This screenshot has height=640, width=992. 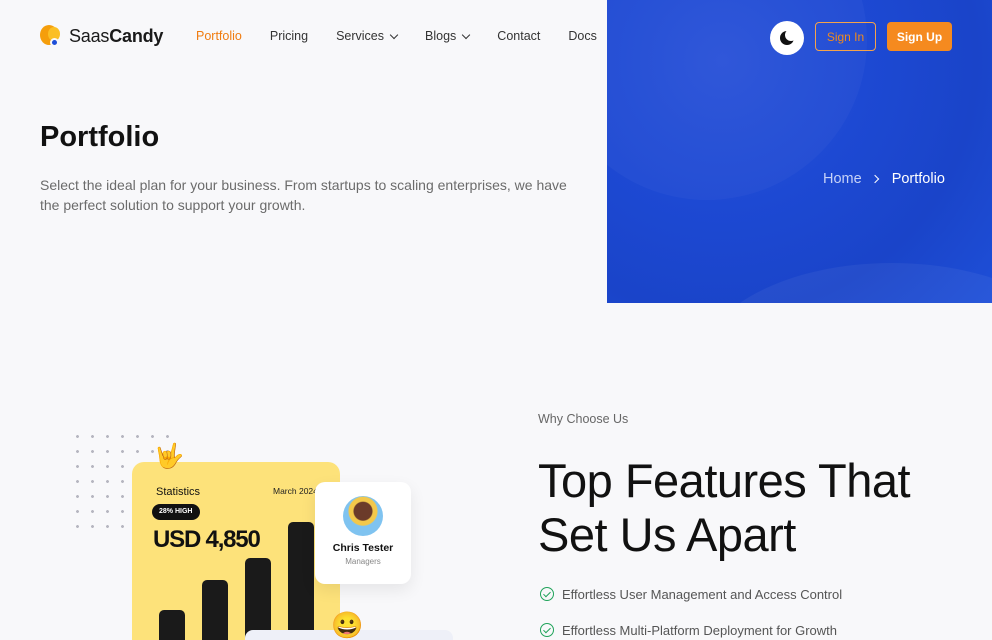 I want to click on nav-label: Docs, so click(x=582, y=36).